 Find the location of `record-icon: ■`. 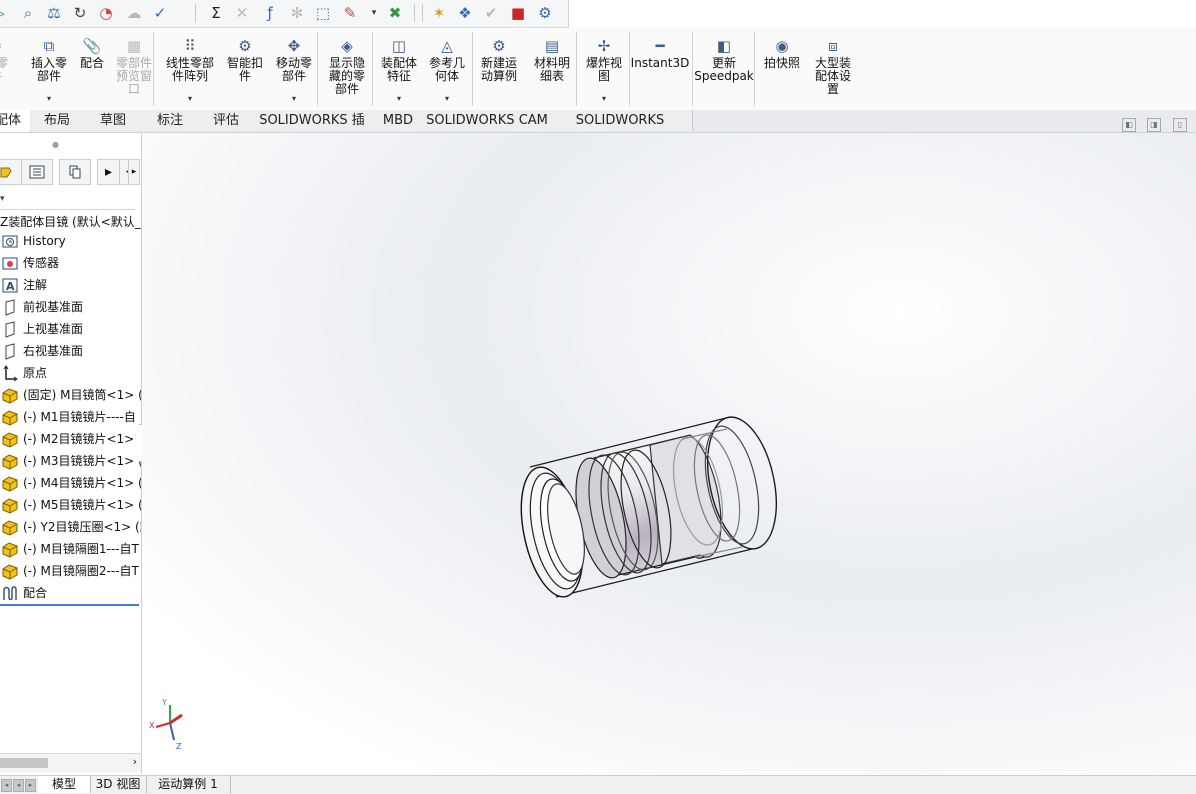

record-icon: ■ is located at coordinates (518, 13).